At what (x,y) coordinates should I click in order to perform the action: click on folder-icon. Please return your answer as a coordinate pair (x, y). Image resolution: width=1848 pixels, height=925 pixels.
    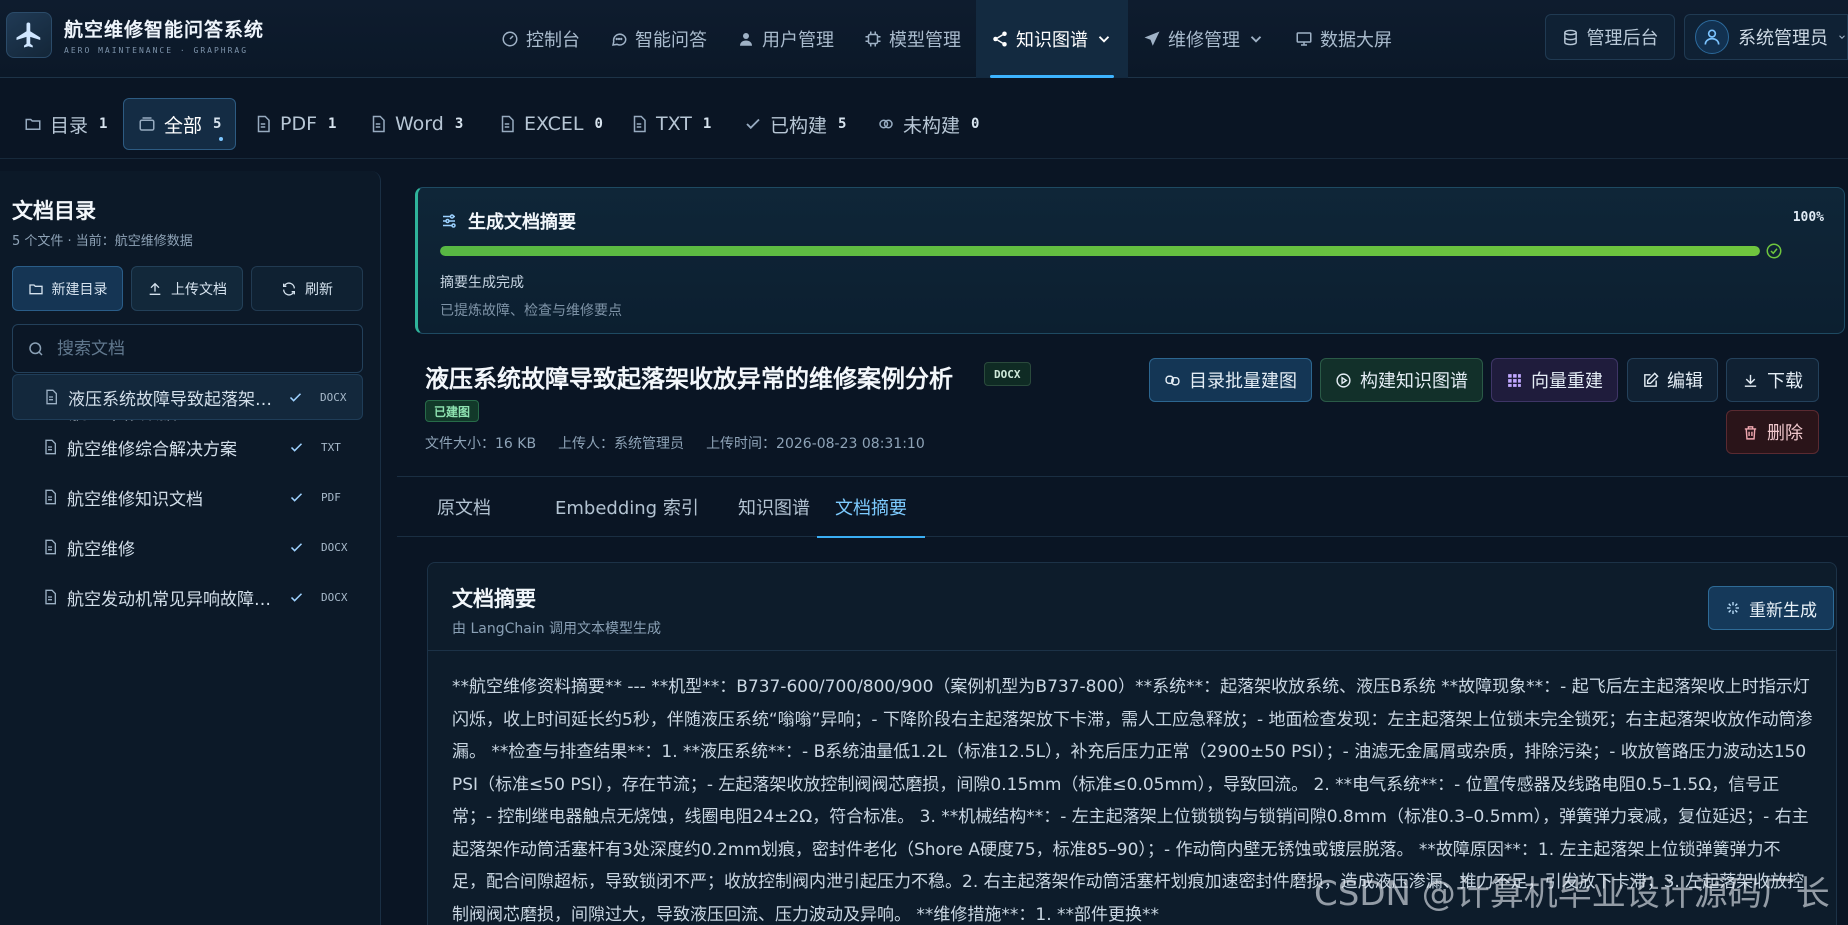
    Looking at the image, I should click on (33, 124).